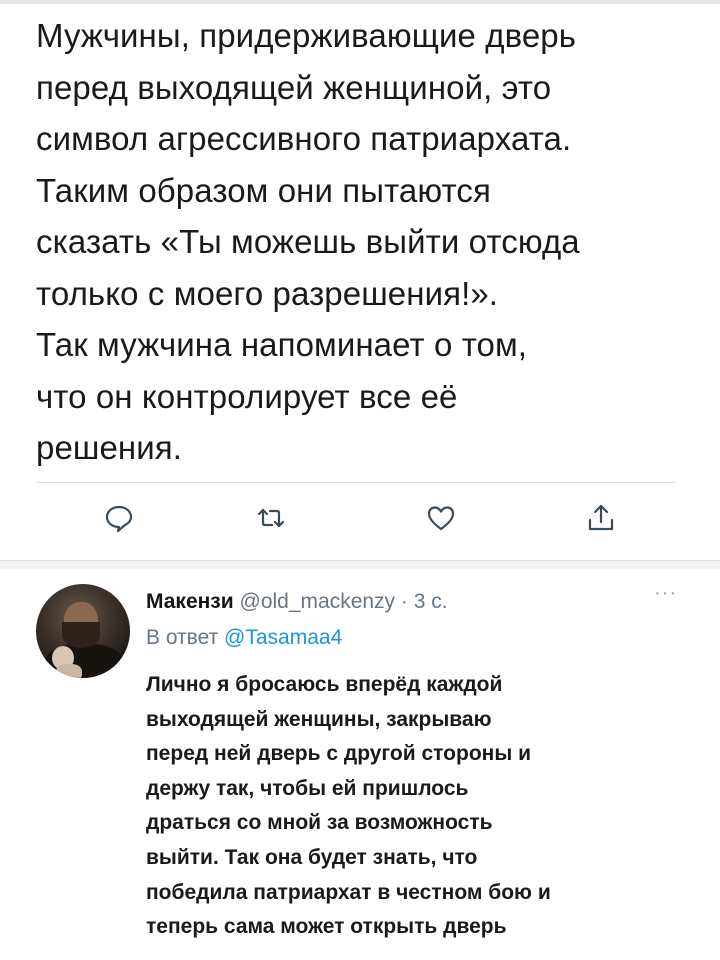 This screenshot has width=720, height=960. I want to click on reply-line: теперь сама может открыть дверь, so click(326, 927).